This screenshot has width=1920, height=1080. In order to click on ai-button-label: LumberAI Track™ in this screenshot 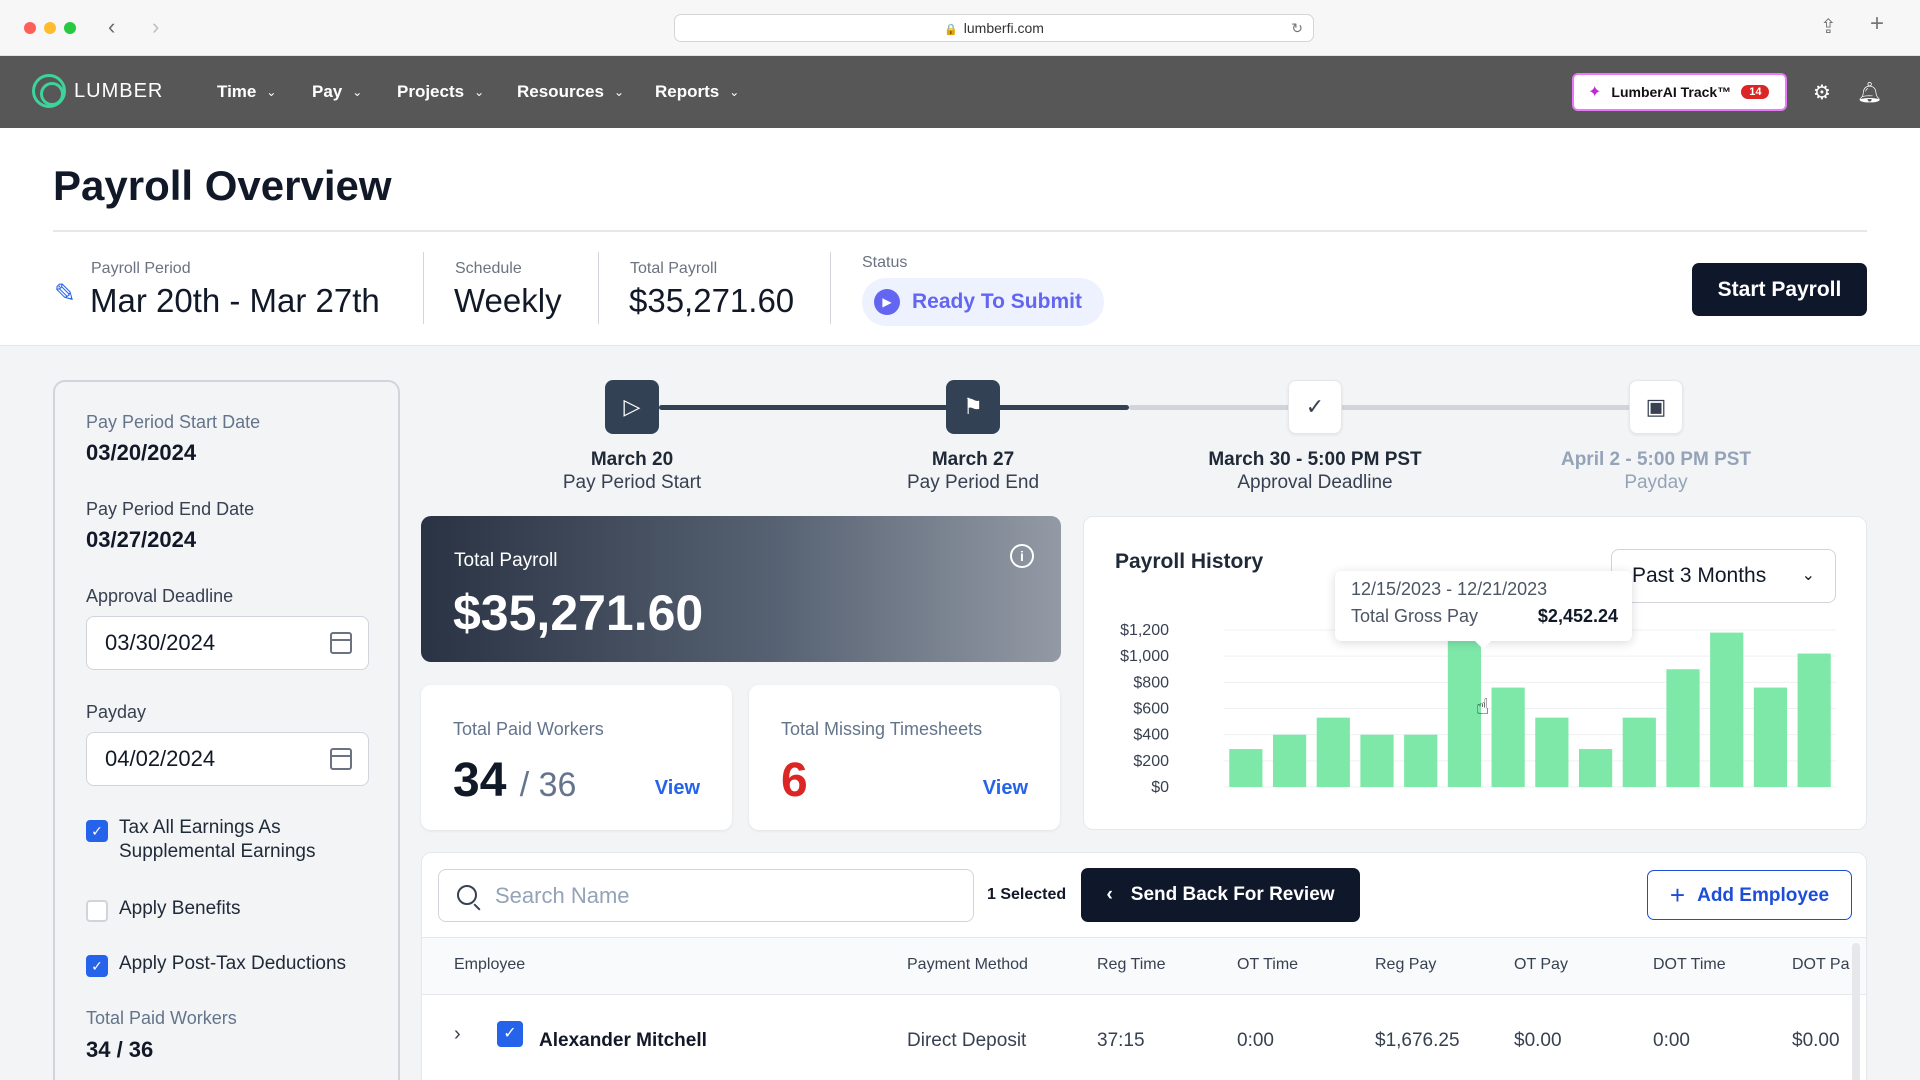, I will do `click(1671, 92)`.